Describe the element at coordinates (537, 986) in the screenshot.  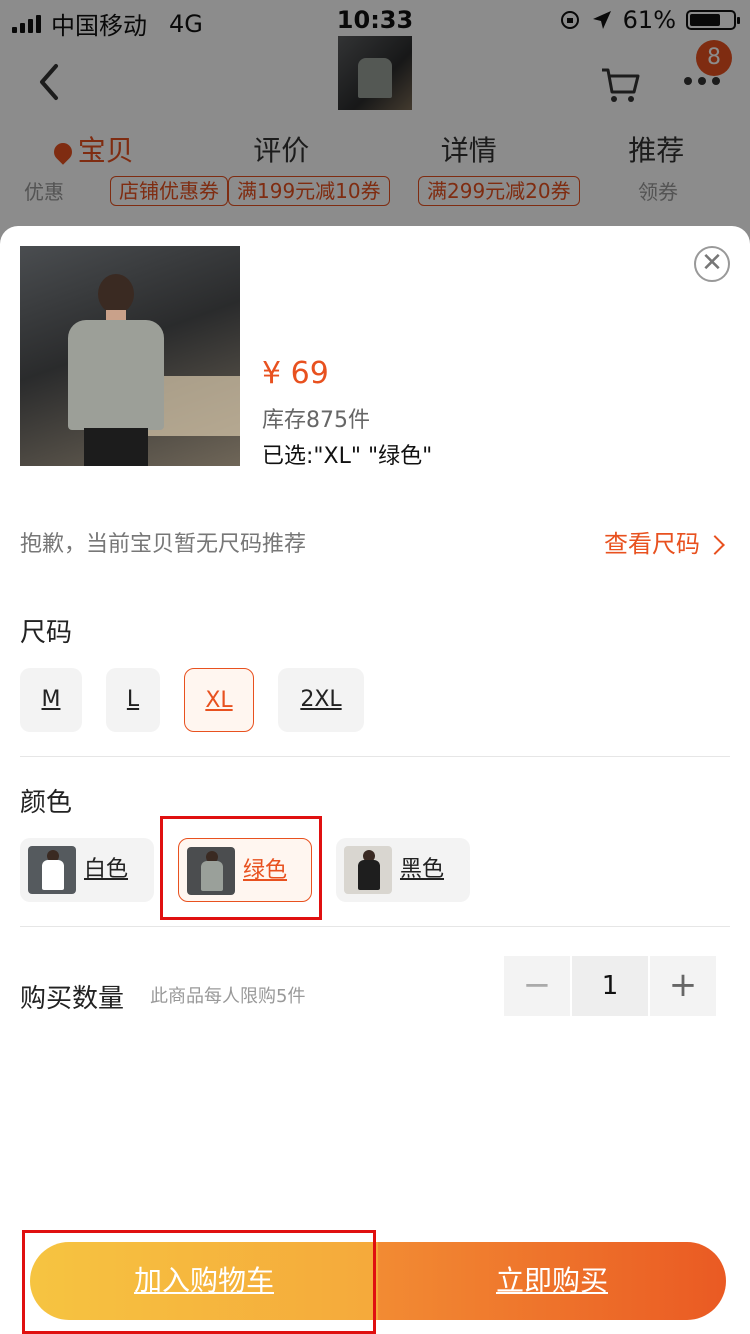
I see `decrease-button: −` at that location.